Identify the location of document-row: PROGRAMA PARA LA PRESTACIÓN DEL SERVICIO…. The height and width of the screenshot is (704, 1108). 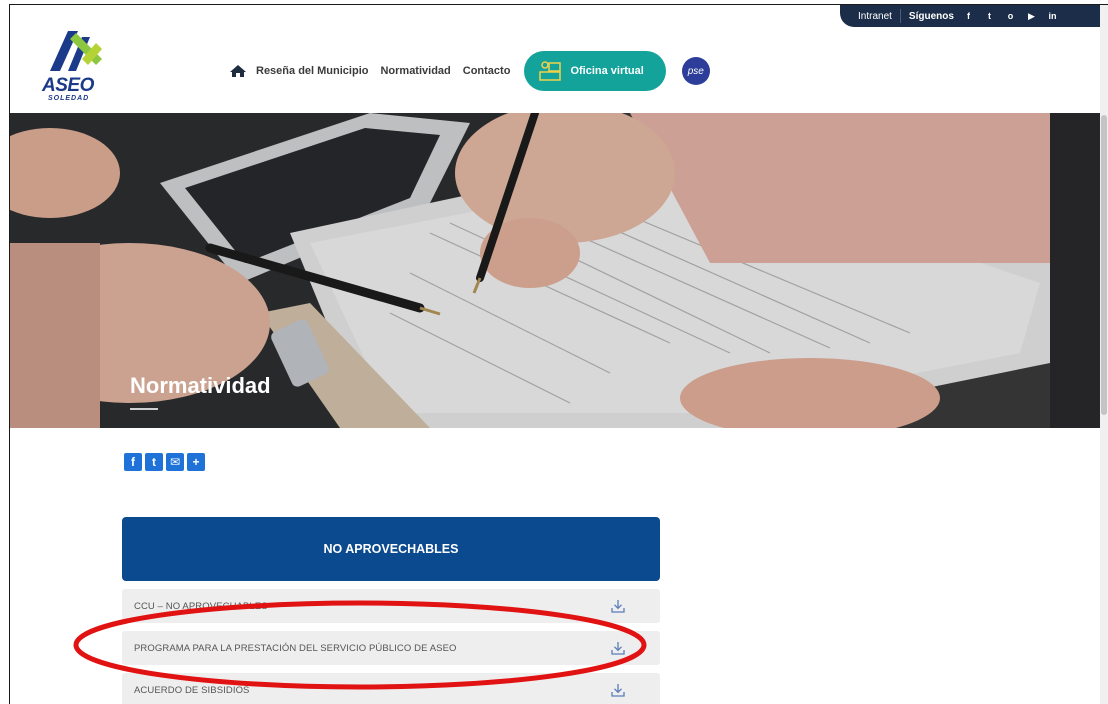
(391, 648).